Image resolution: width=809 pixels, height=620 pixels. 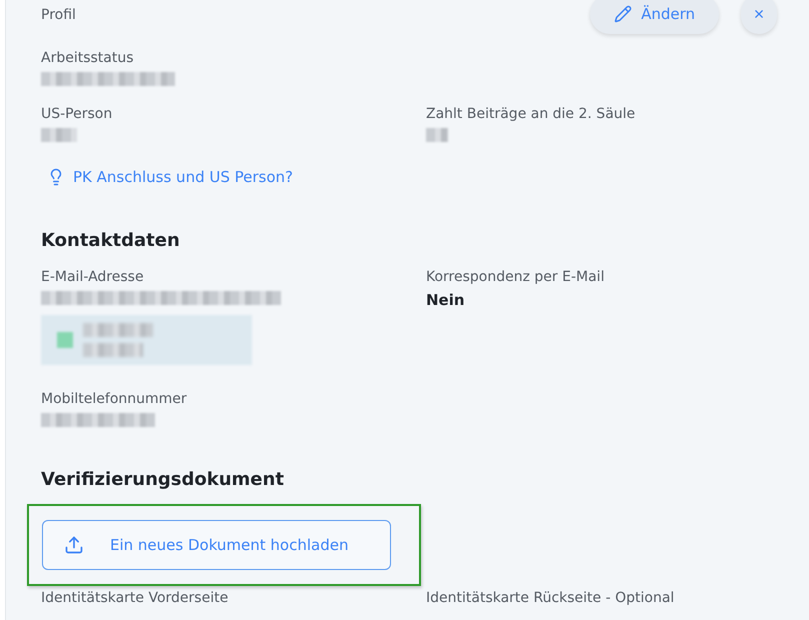 What do you see at coordinates (76, 114) in the screenshot?
I see `field-label: US-Person` at bounding box center [76, 114].